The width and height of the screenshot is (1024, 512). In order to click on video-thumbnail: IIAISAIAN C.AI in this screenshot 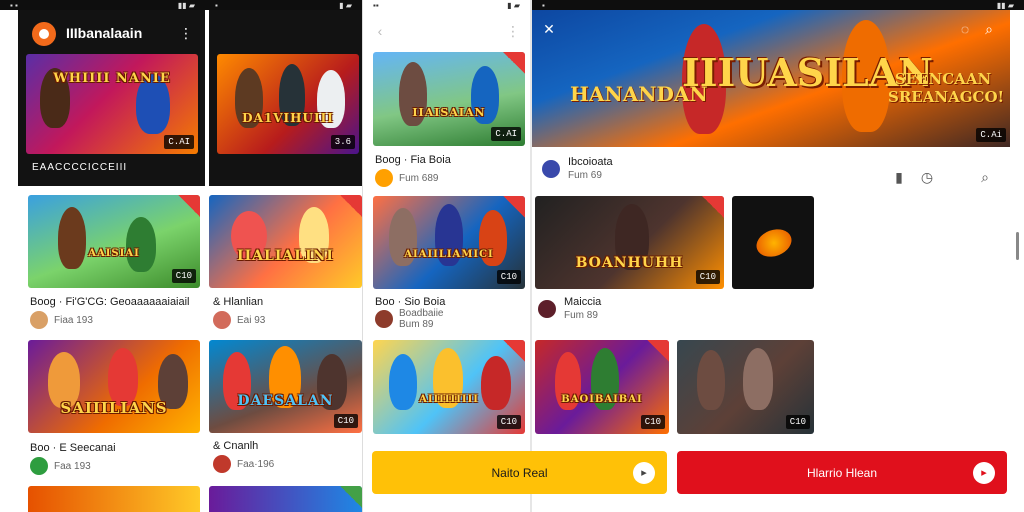, I will do `click(449, 99)`.